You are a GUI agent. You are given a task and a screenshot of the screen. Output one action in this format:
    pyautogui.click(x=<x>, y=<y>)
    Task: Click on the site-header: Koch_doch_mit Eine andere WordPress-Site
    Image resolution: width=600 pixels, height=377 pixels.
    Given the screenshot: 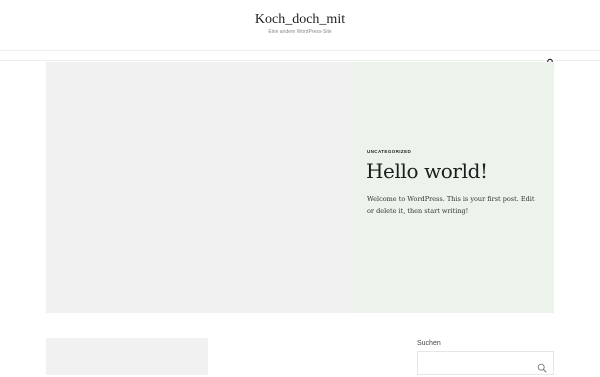 What is the action you would take?
    pyautogui.click(x=300, y=25)
    